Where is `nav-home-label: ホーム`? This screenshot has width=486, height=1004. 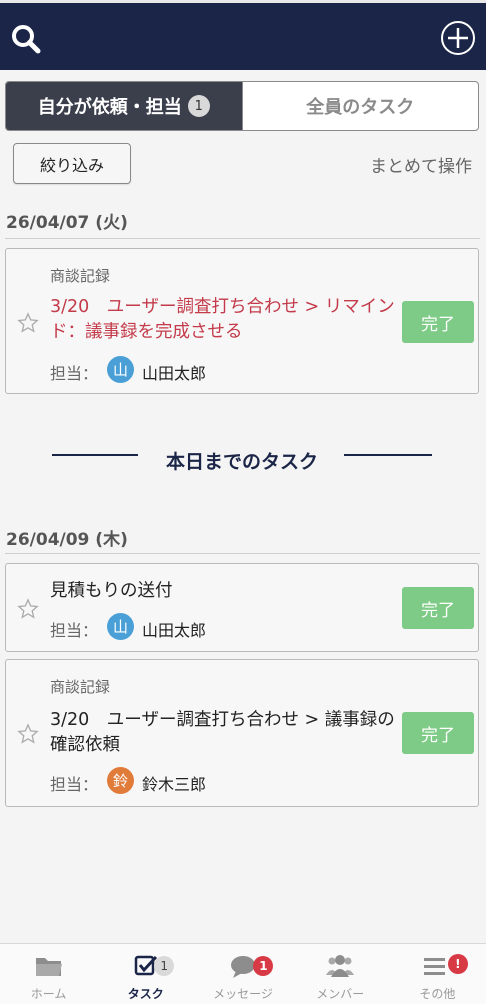 nav-home-label: ホーム is located at coordinates (48, 994).